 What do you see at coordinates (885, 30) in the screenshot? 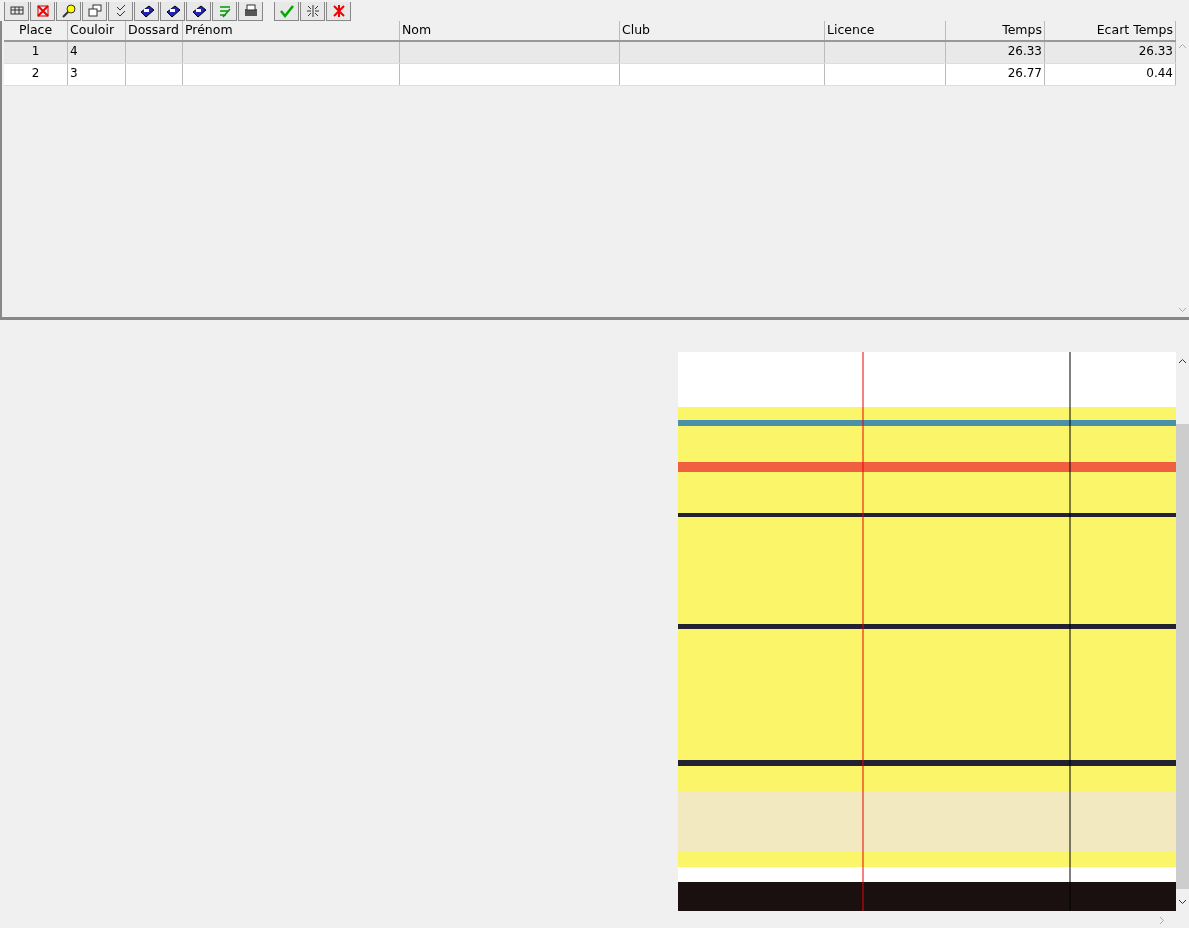
I see `column-header: Licence` at bounding box center [885, 30].